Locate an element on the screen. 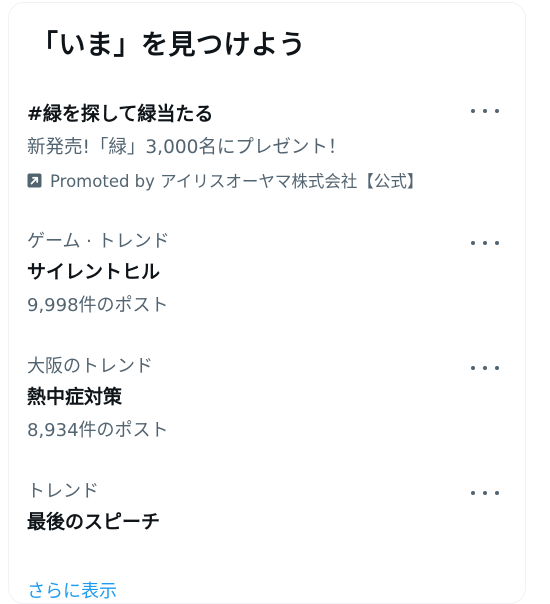  promoted-trend-description: 新発売!「緑」3,000名にプレゼント！ is located at coordinates (187, 147).